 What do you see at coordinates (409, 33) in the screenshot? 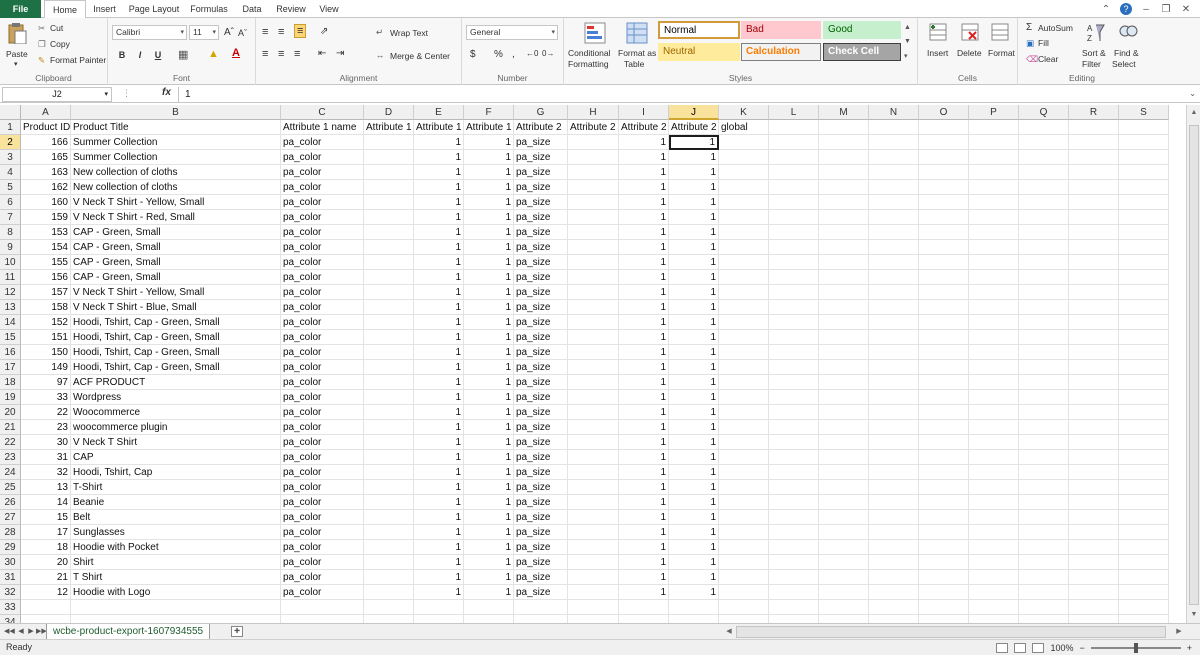
I see `wrap-text-button: Wrap Text` at bounding box center [409, 33].